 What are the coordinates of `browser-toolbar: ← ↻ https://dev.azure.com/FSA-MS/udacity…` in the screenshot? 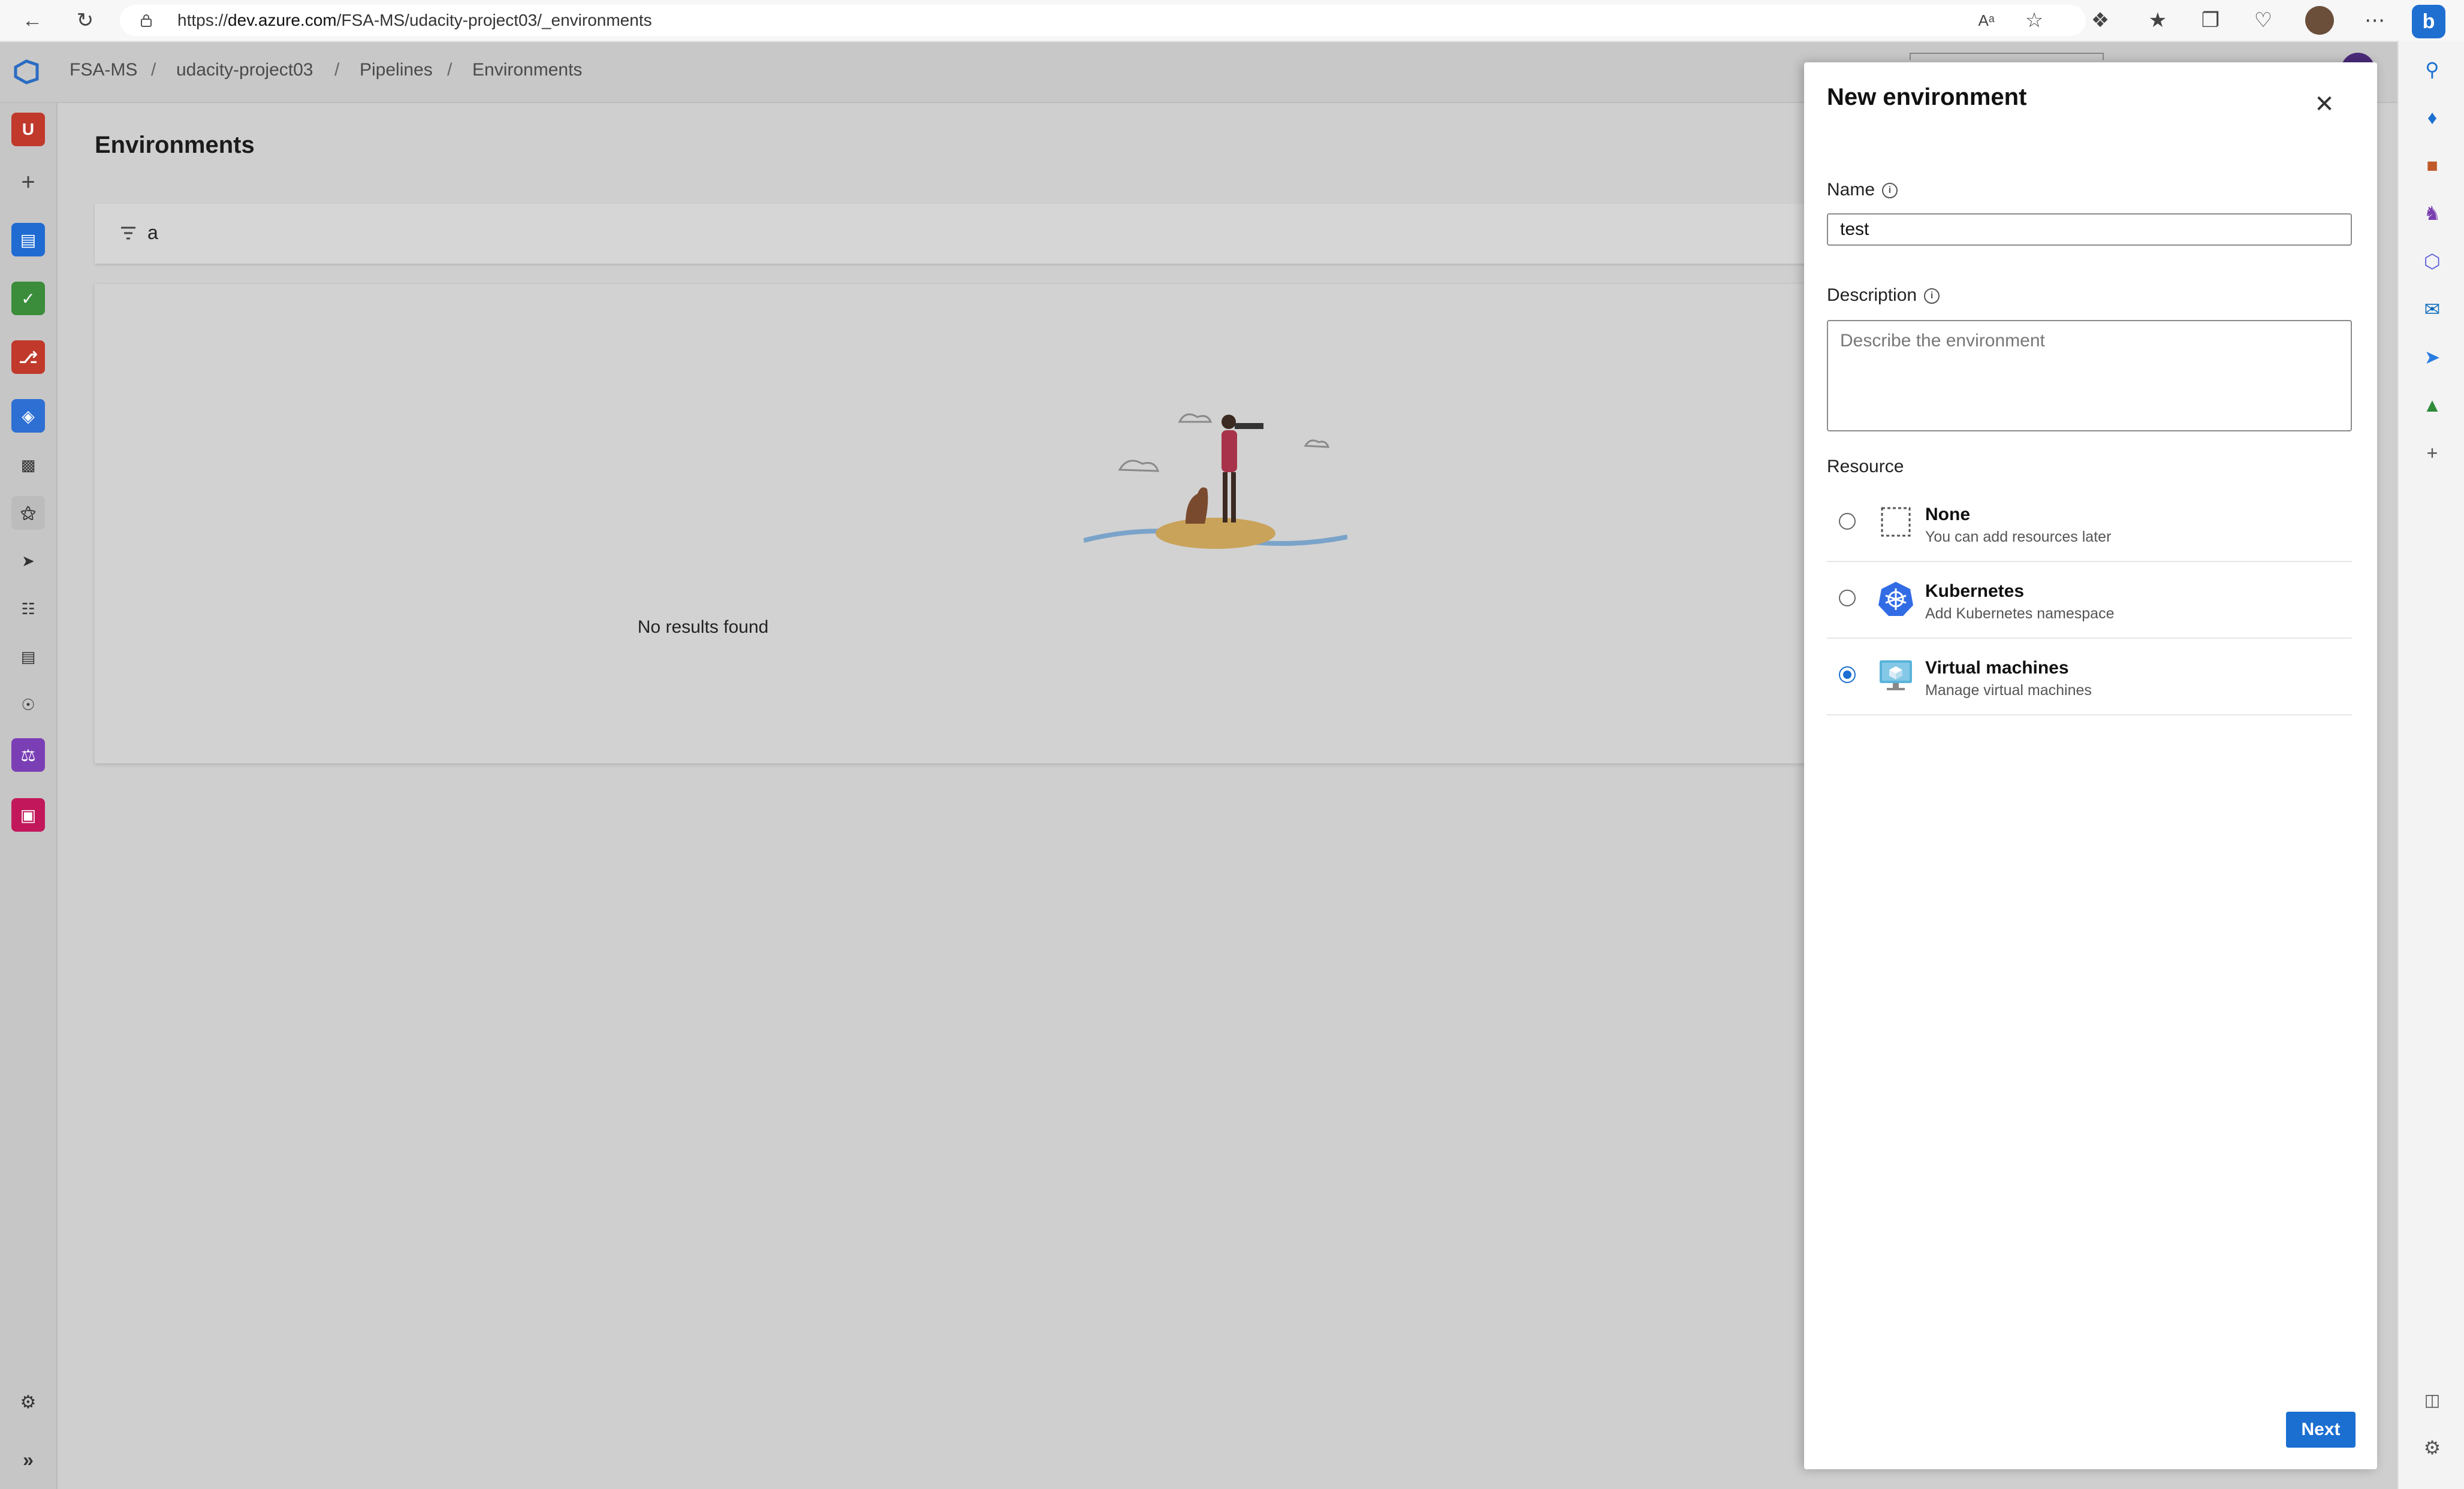 It's located at (1232, 21).